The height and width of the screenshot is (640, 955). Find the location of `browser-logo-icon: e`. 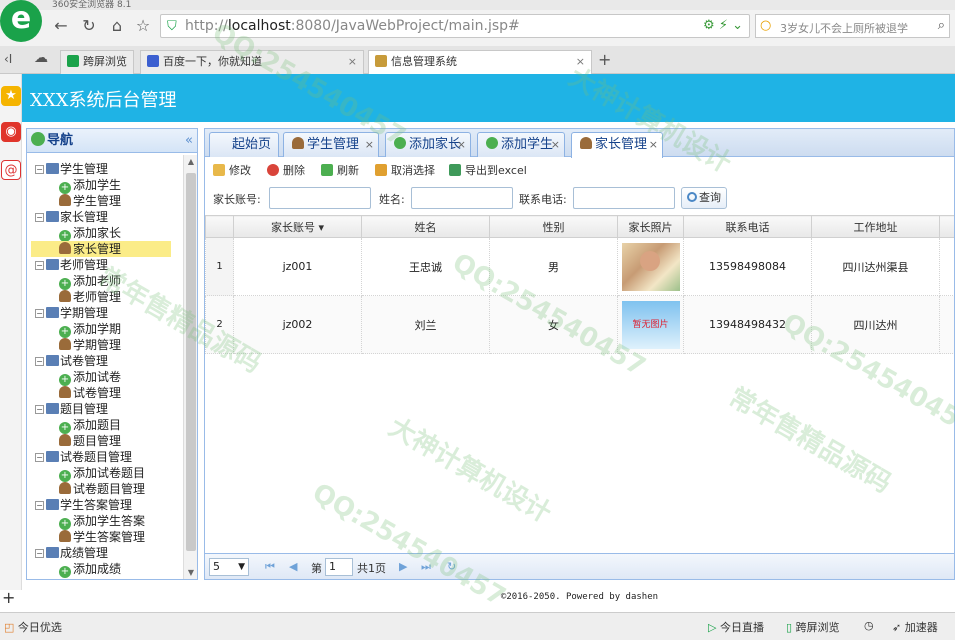

browser-logo-icon: e is located at coordinates (21, 21).